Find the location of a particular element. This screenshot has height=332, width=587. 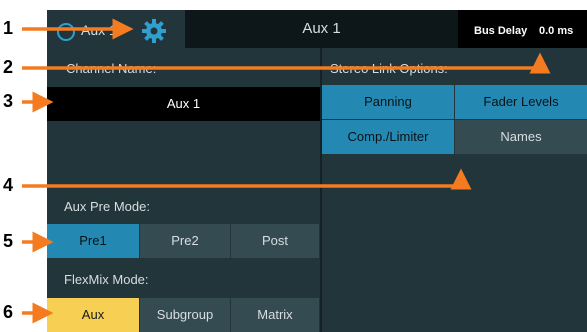

bus-delay-value: 0.0 ms is located at coordinates (556, 31).